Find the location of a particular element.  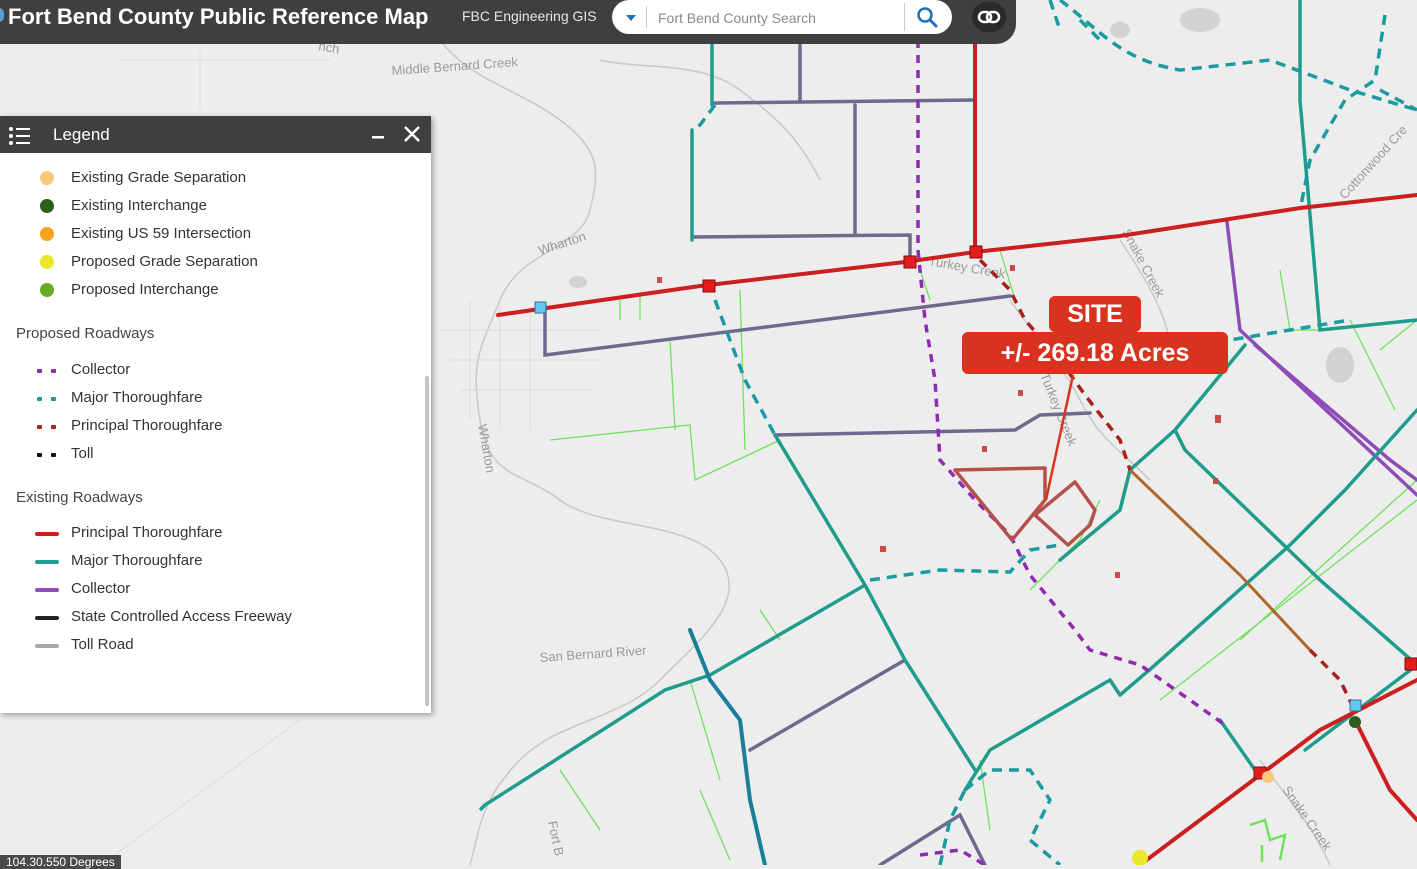

legend-item: State Controlled Access Freeway is located at coordinates (210, 617).